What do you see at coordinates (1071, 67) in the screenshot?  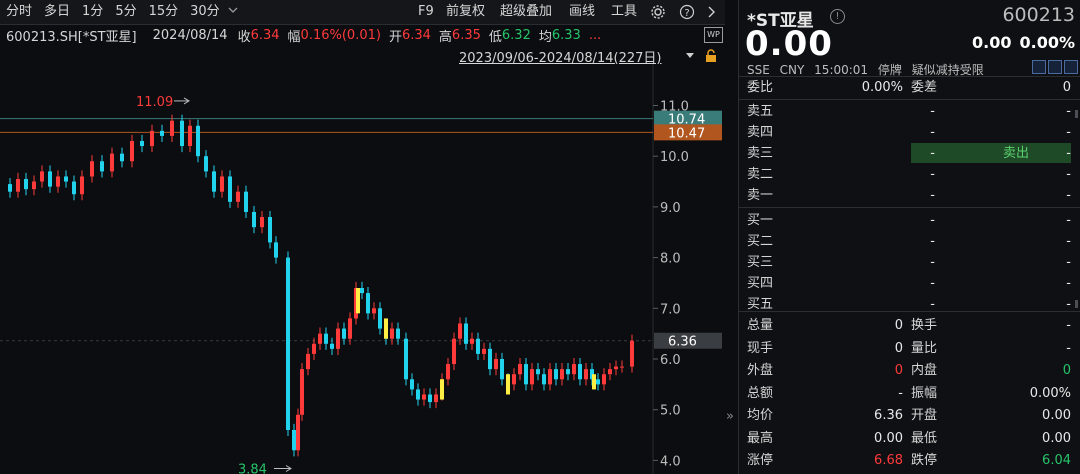 I see `window-icon` at bounding box center [1071, 67].